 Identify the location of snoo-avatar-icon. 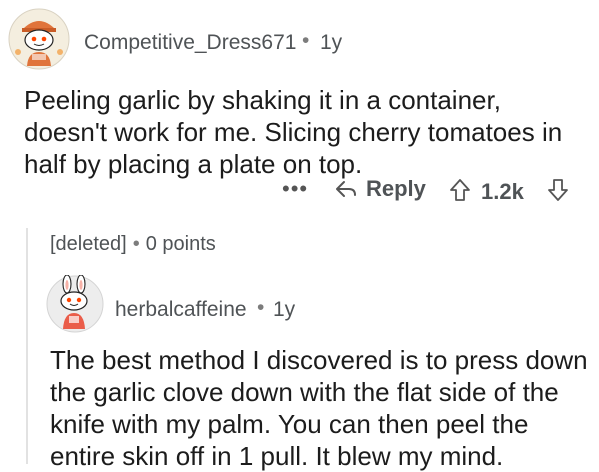
(39, 39).